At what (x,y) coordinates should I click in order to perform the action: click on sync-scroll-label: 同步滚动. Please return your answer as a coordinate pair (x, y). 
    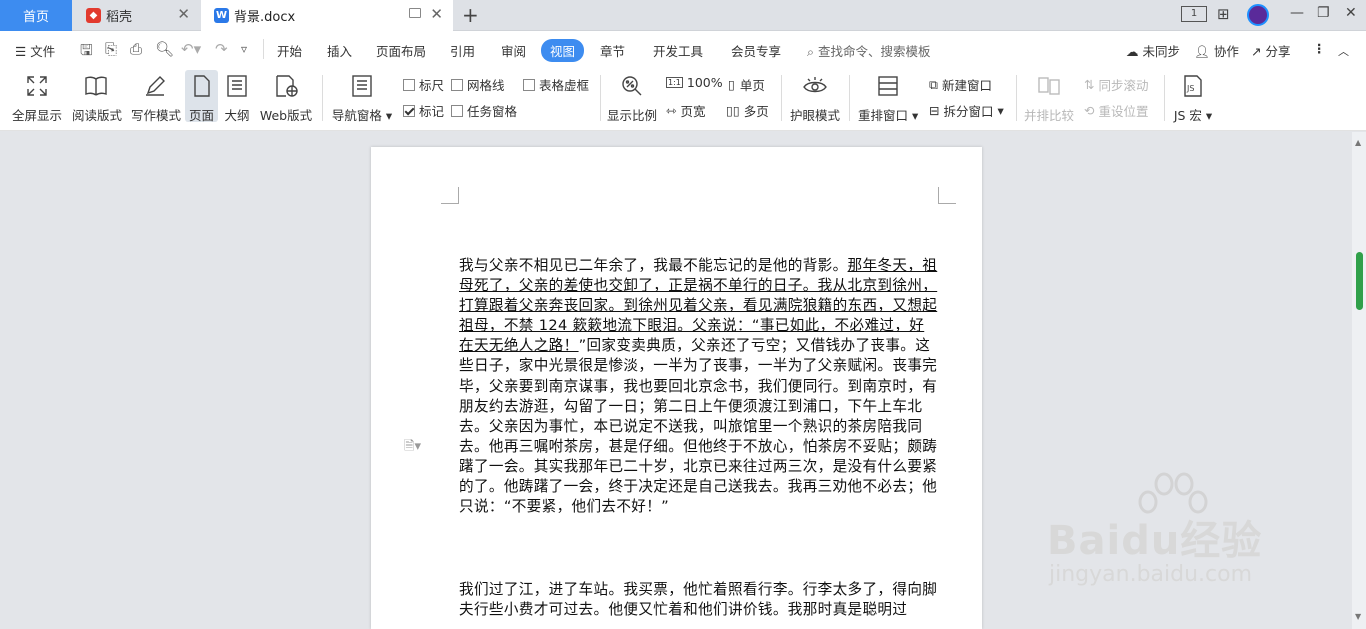
    Looking at the image, I should click on (1123, 85).